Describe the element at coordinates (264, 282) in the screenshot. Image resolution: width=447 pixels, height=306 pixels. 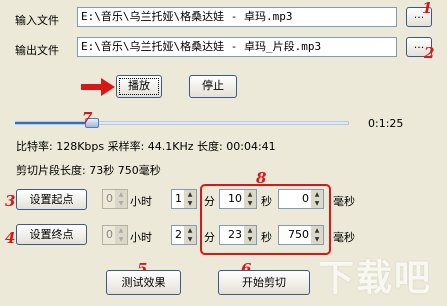
I see `start-cut-button: 开始剪切` at that location.